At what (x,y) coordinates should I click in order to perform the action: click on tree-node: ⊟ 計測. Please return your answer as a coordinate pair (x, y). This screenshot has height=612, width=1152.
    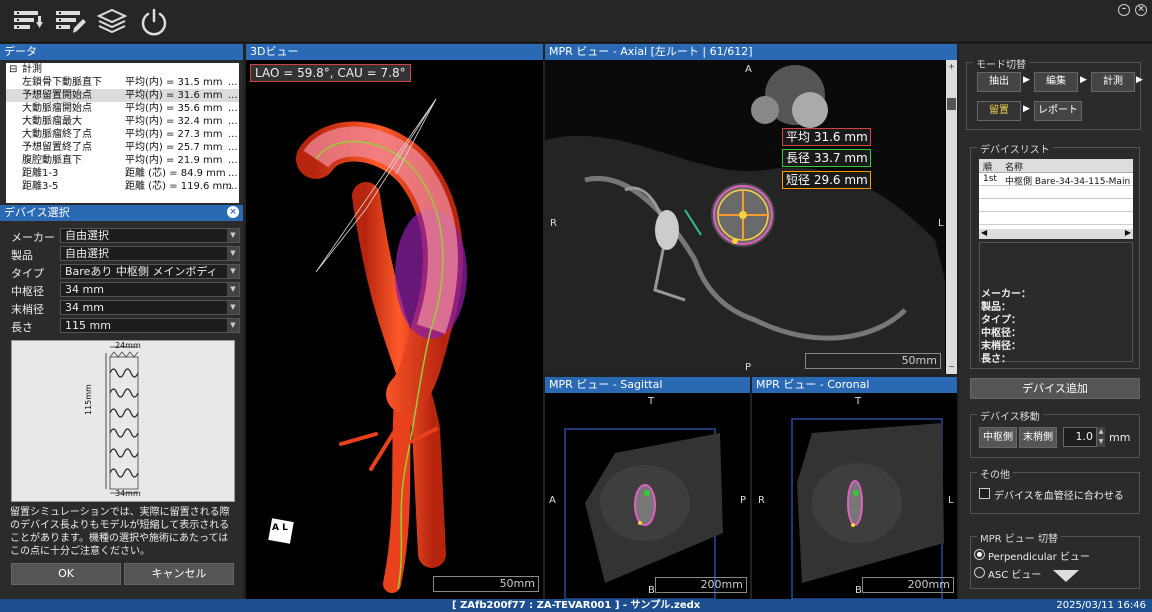
    Looking at the image, I should click on (122, 69).